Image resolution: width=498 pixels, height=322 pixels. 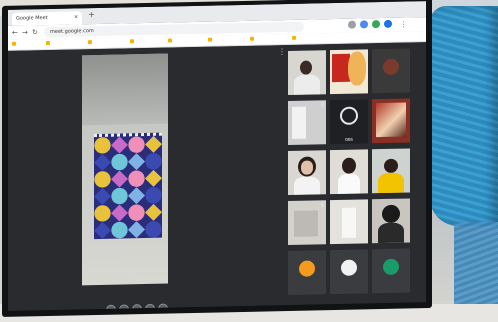 What do you see at coordinates (91, 14) in the screenshot?
I see `new-tab-icon: +` at bounding box center [91, 14].